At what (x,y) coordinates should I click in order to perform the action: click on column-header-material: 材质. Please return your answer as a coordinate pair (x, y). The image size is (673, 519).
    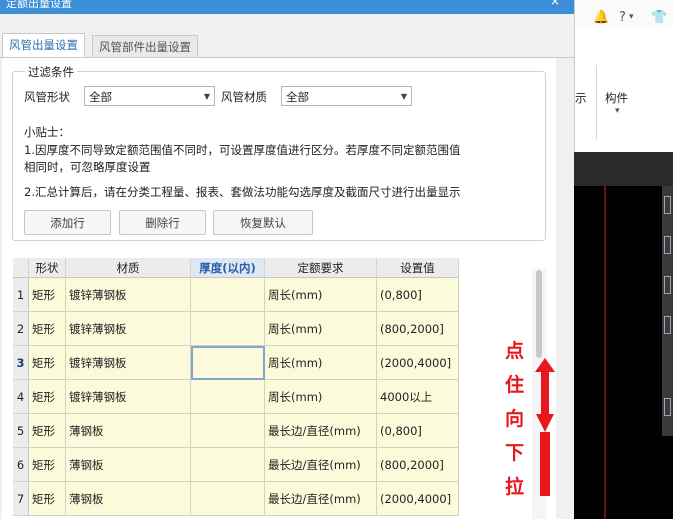
    Looking at the image, I should click on (128, 268).